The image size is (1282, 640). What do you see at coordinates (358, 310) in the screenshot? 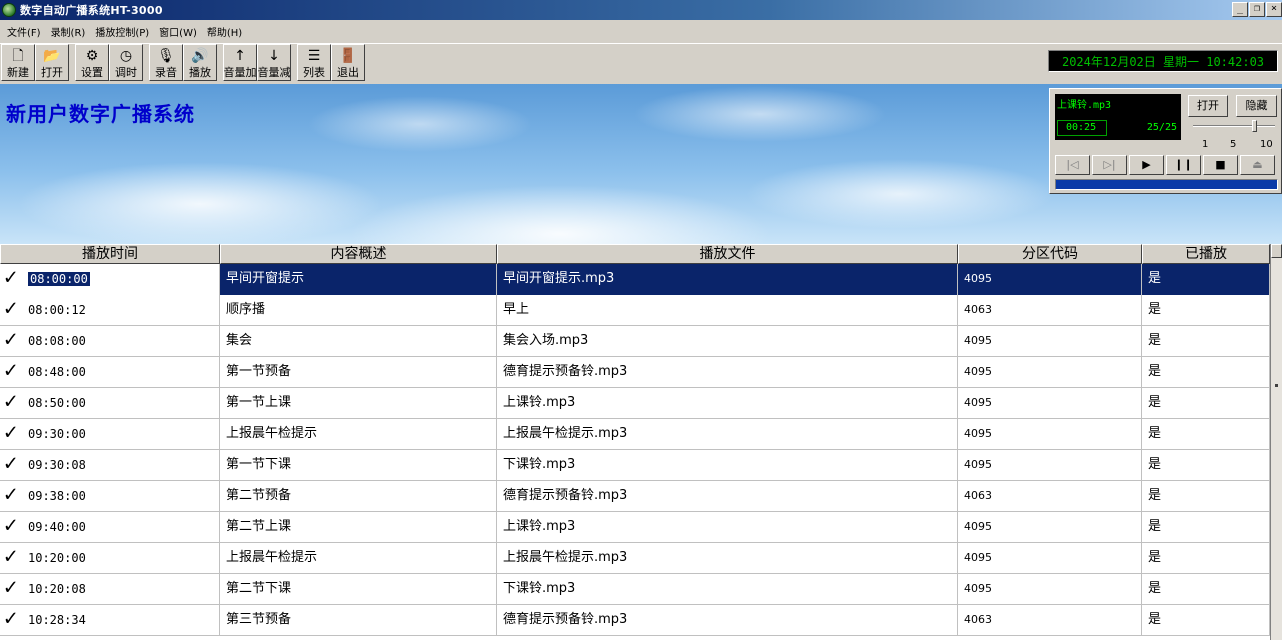
I see `cell-description: 顺序播` at bounding box center [358, 310].